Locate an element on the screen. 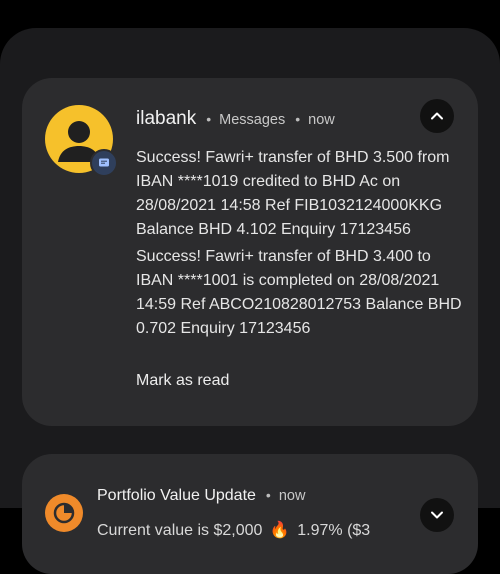 The width and height of the screenshot is (500, 574). expand-button is located at coordinates (437, 515).